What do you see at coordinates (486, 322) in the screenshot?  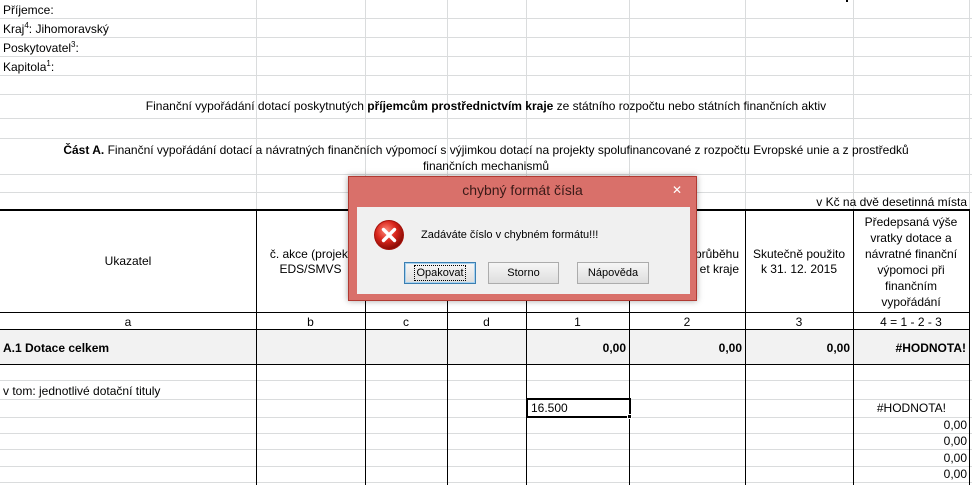 I see `col-letter-d: d` at bounding box center [486, 322].